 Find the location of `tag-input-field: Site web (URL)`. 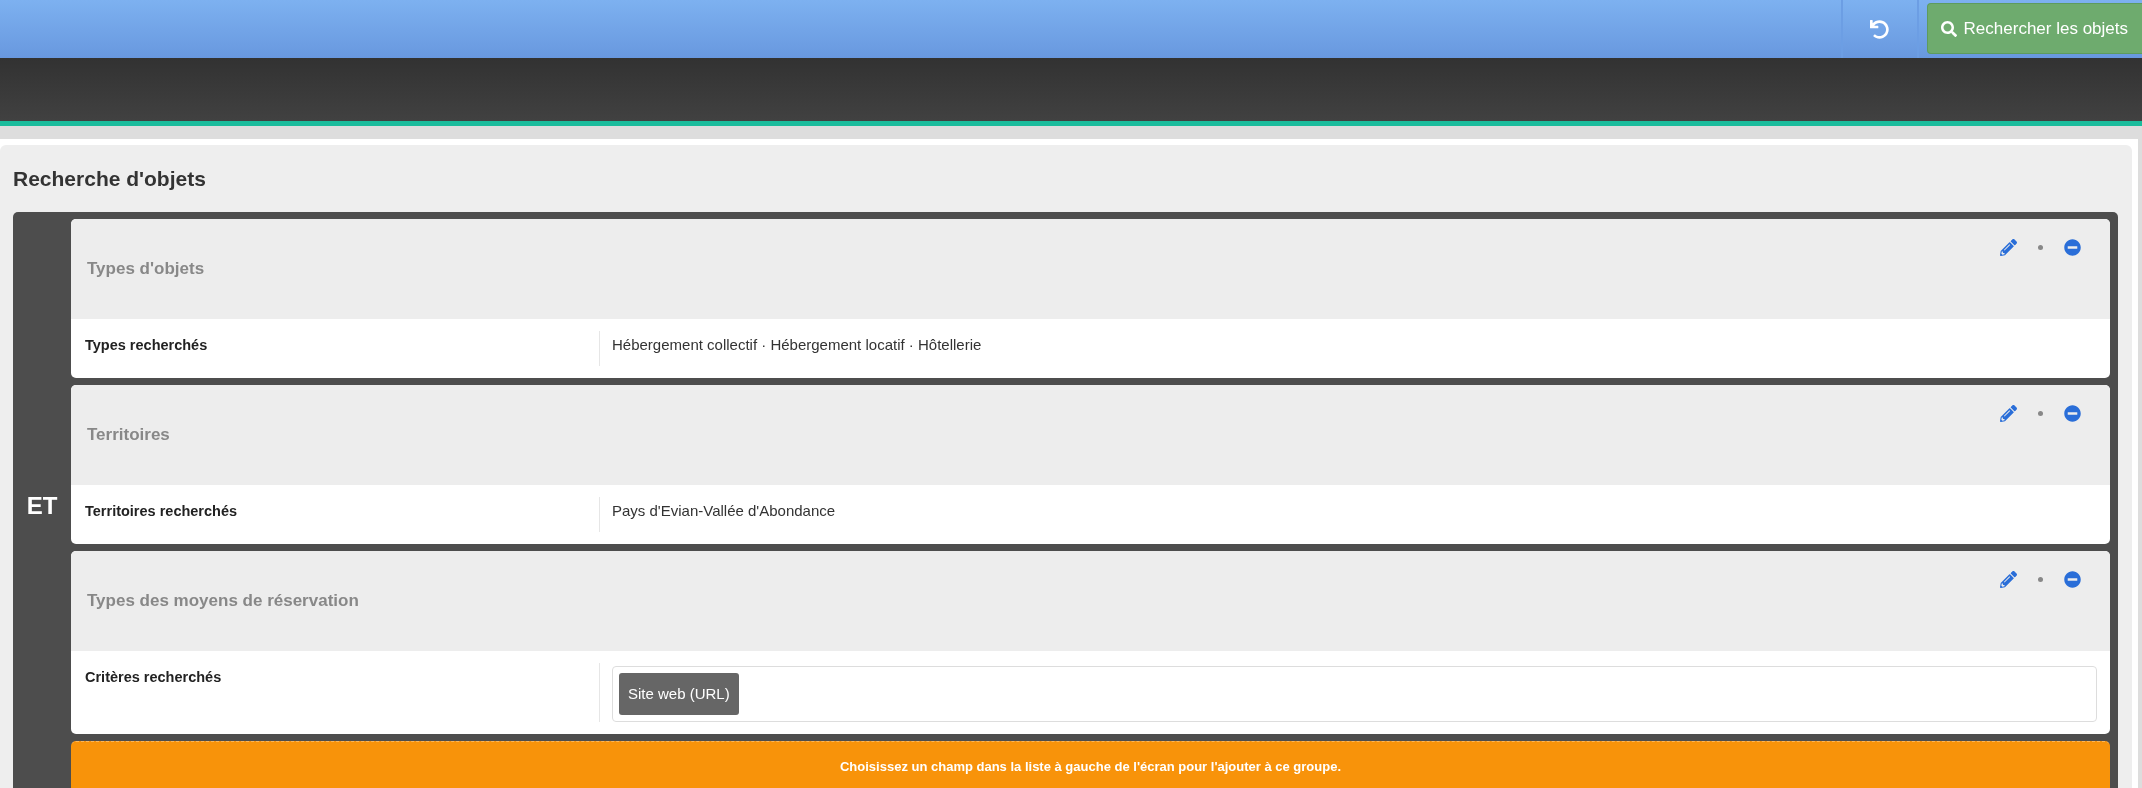

tag-input-field: Site web (URL) is located at coordinates (1354, 694).